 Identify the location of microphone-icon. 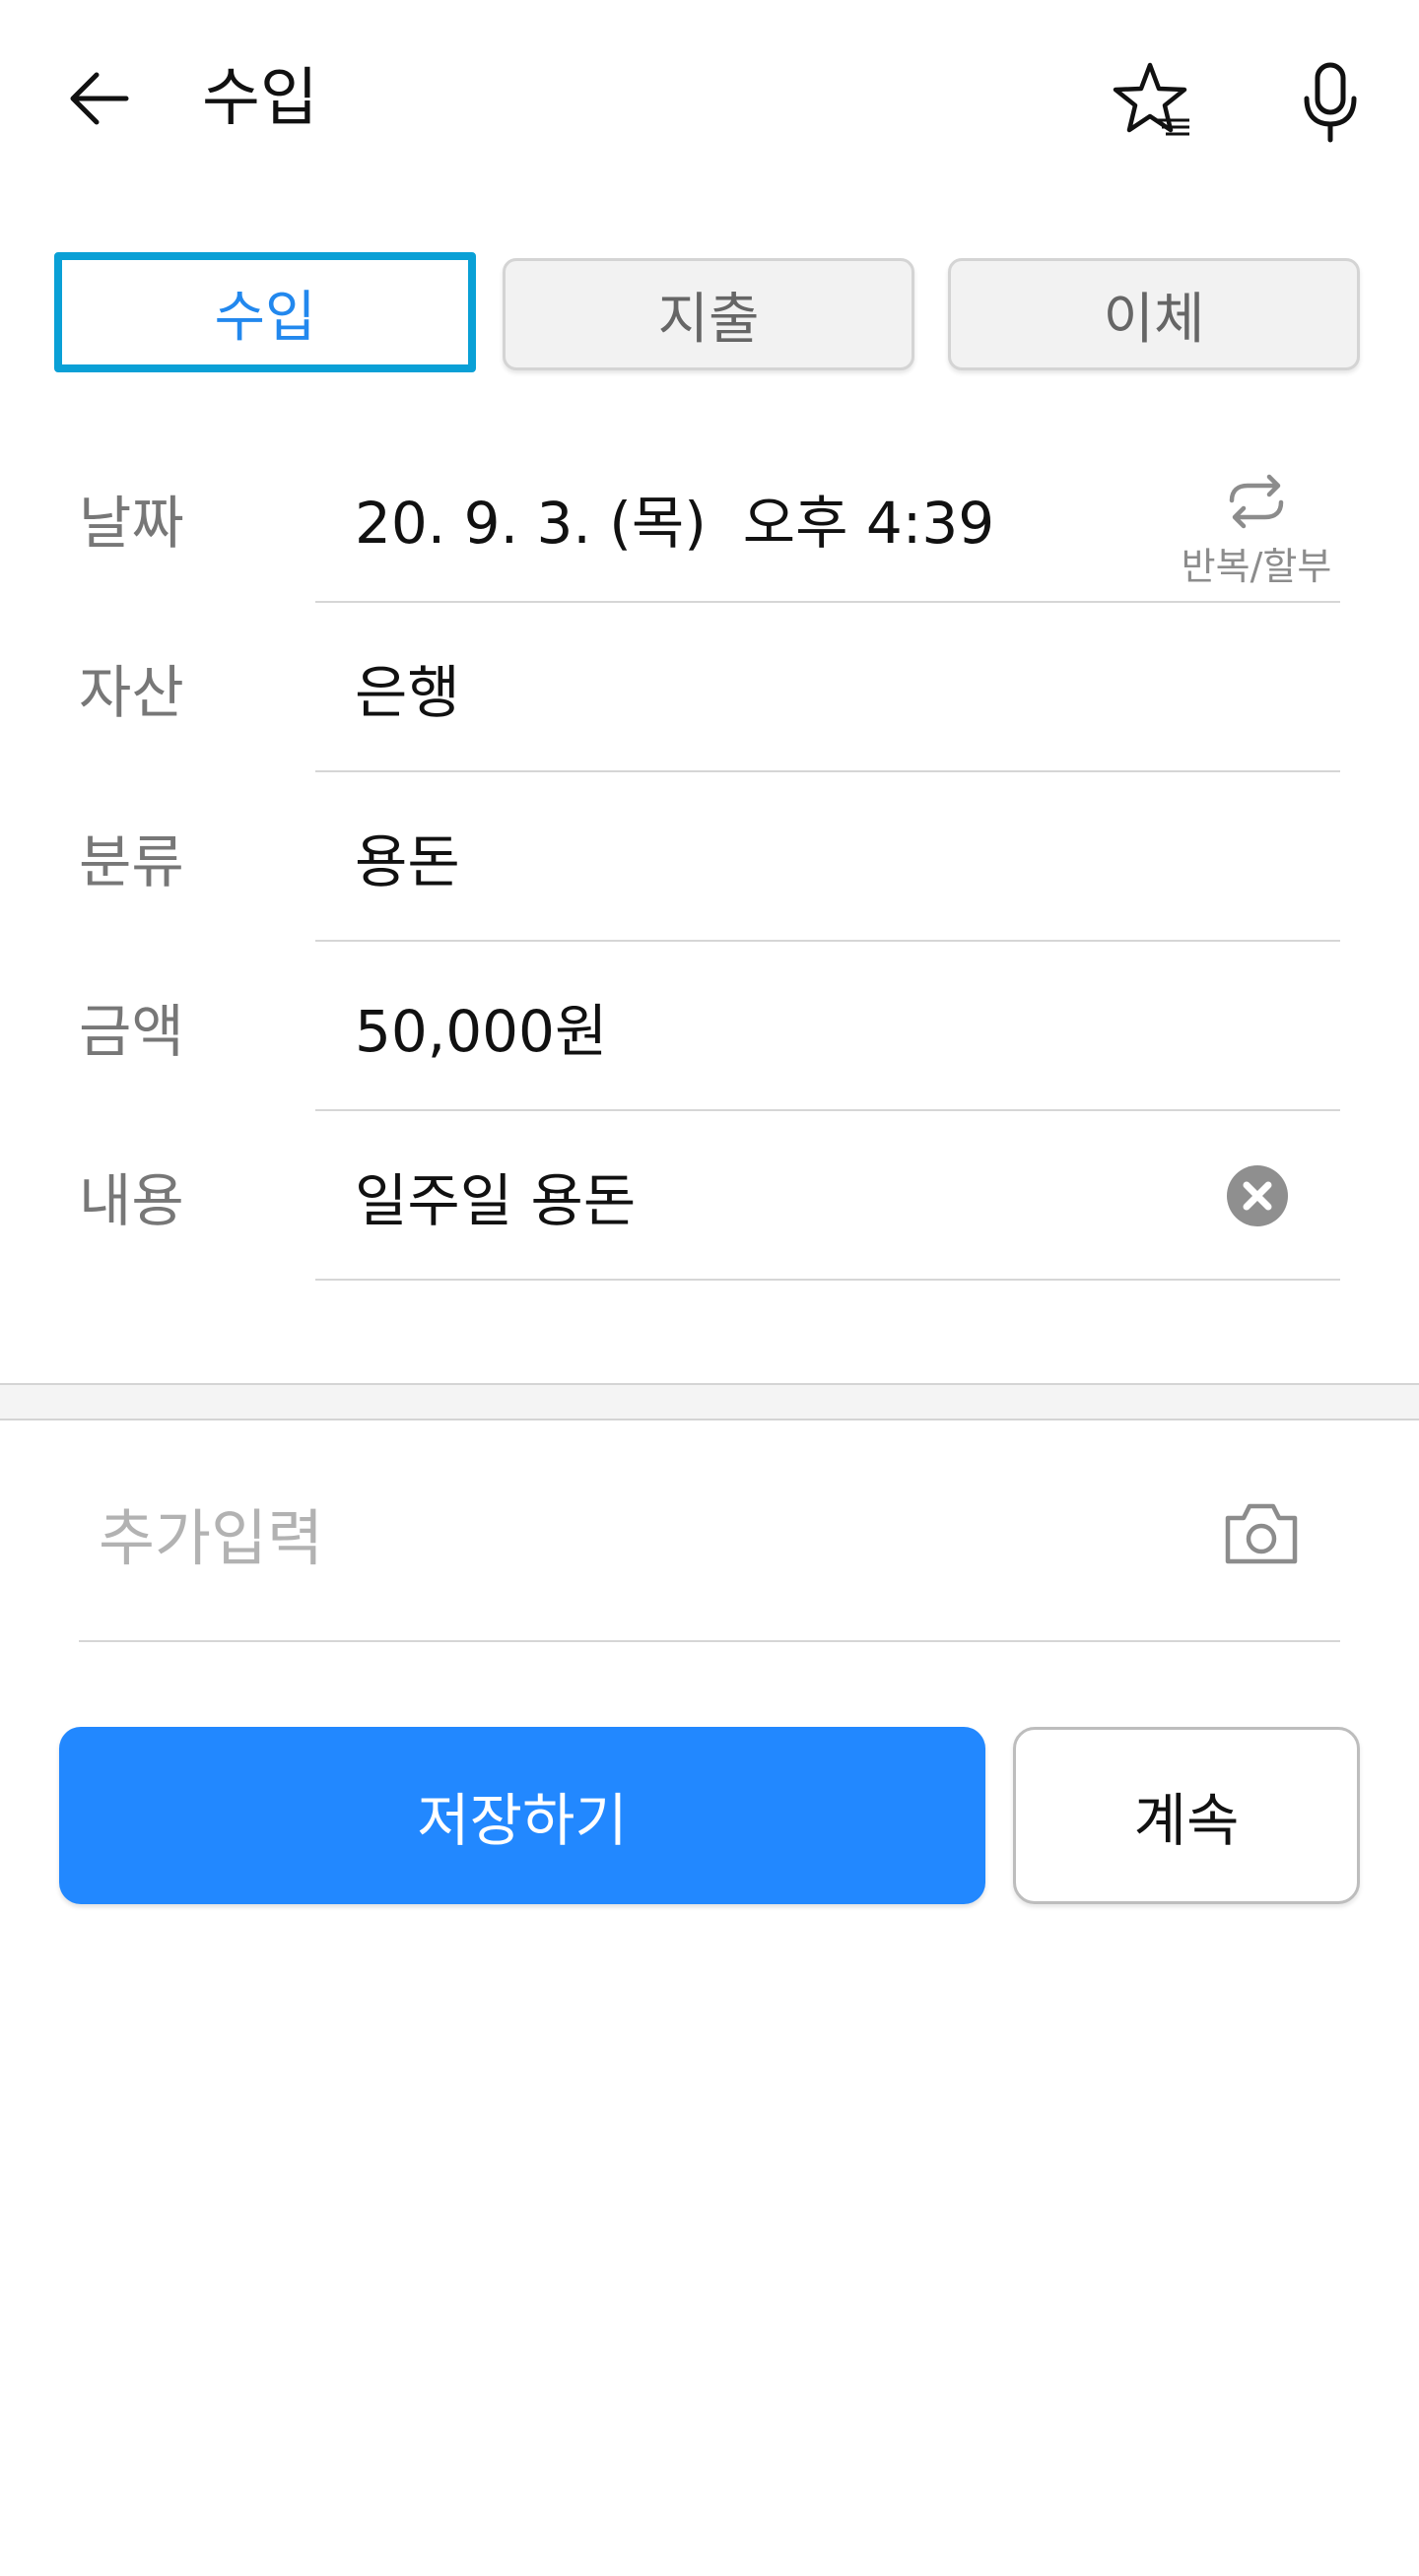
(1330, 103).